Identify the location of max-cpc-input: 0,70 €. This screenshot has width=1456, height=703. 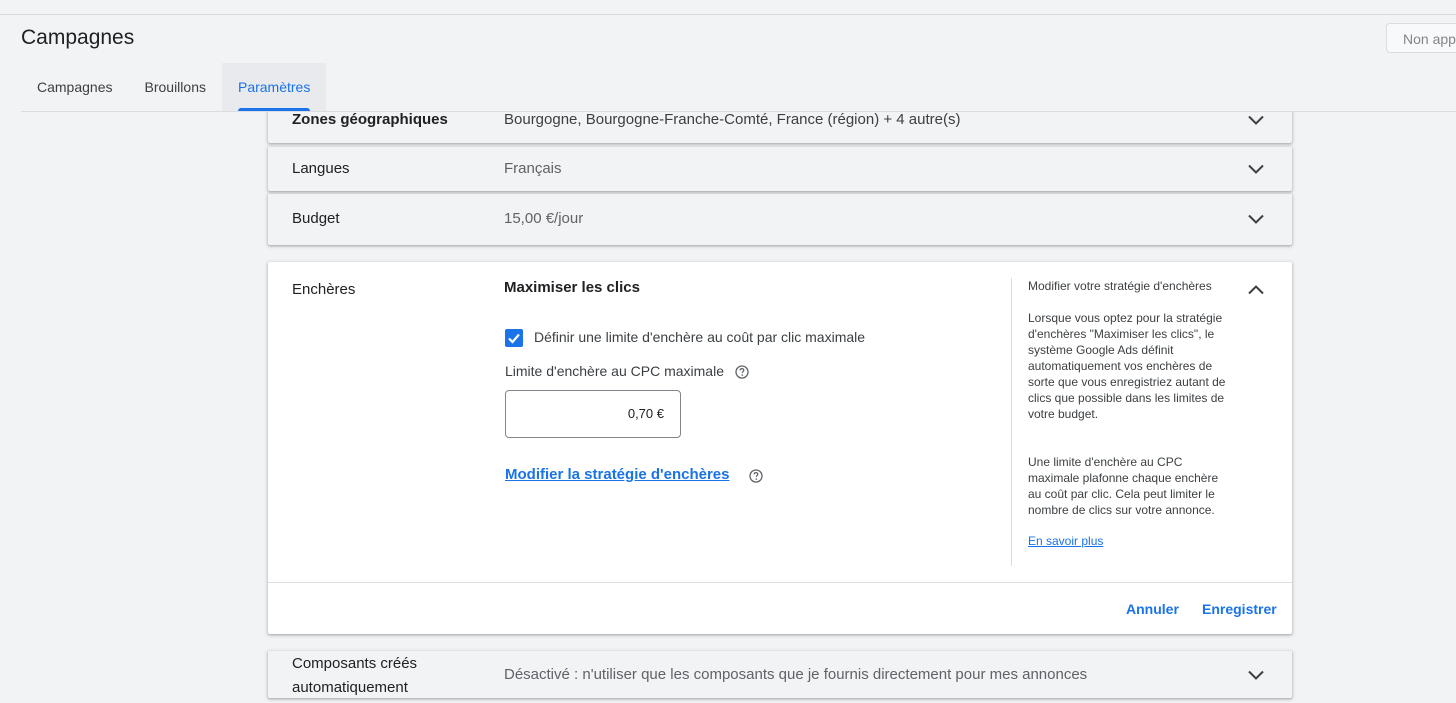
(593, 414).